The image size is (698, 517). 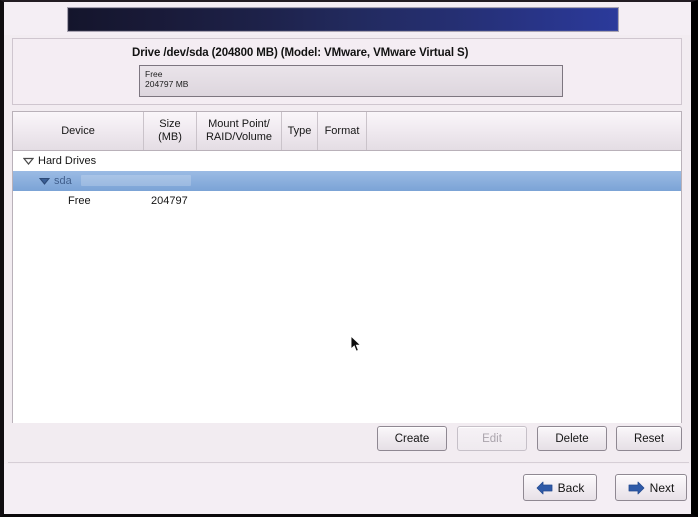 I want to click on column-header-mount-point: Mount Point/ RAID/Volume, so click(x=239, y=131).